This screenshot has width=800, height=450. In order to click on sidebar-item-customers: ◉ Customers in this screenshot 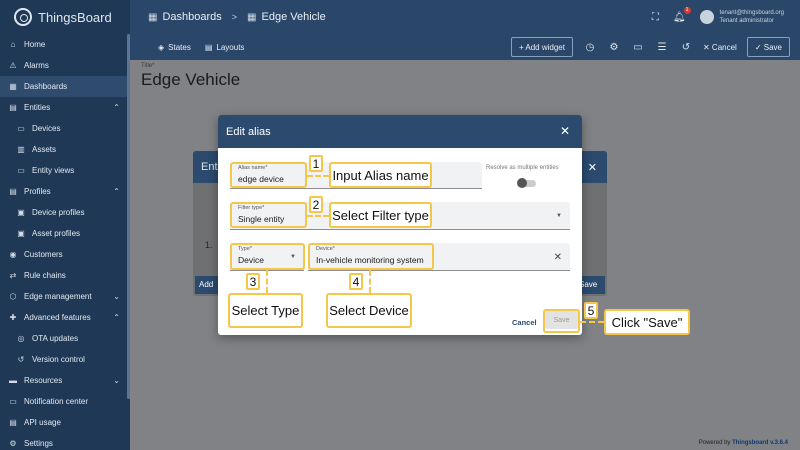, I will do `click(65, 254)`.